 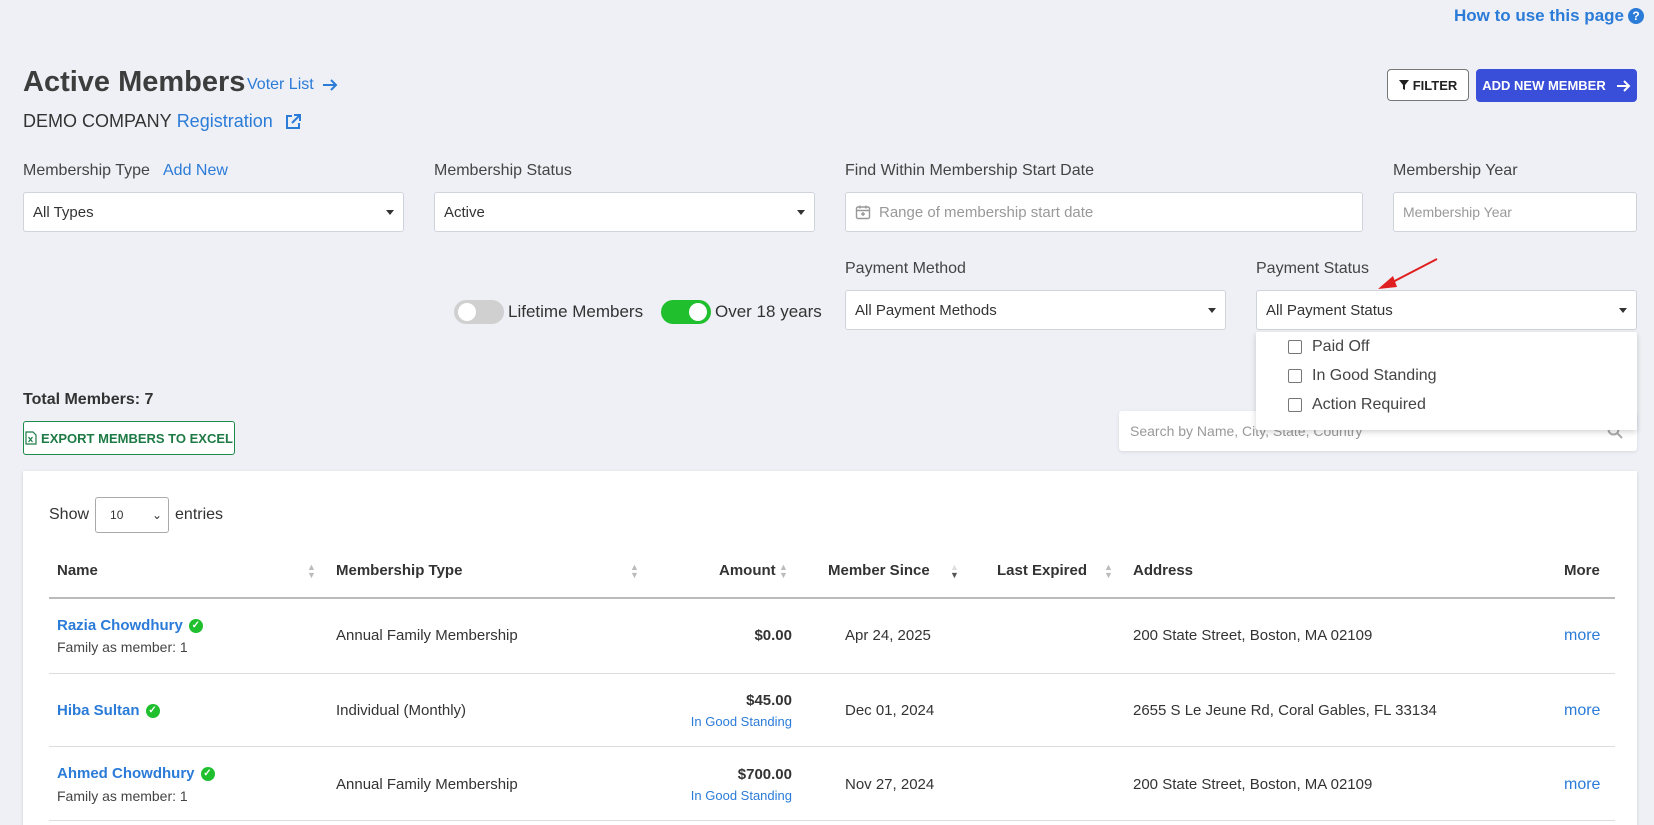 What do you see at coordinates (31, 438) in the screenshot?
I see `excel-file-icon` at bounding box center [31, 438].